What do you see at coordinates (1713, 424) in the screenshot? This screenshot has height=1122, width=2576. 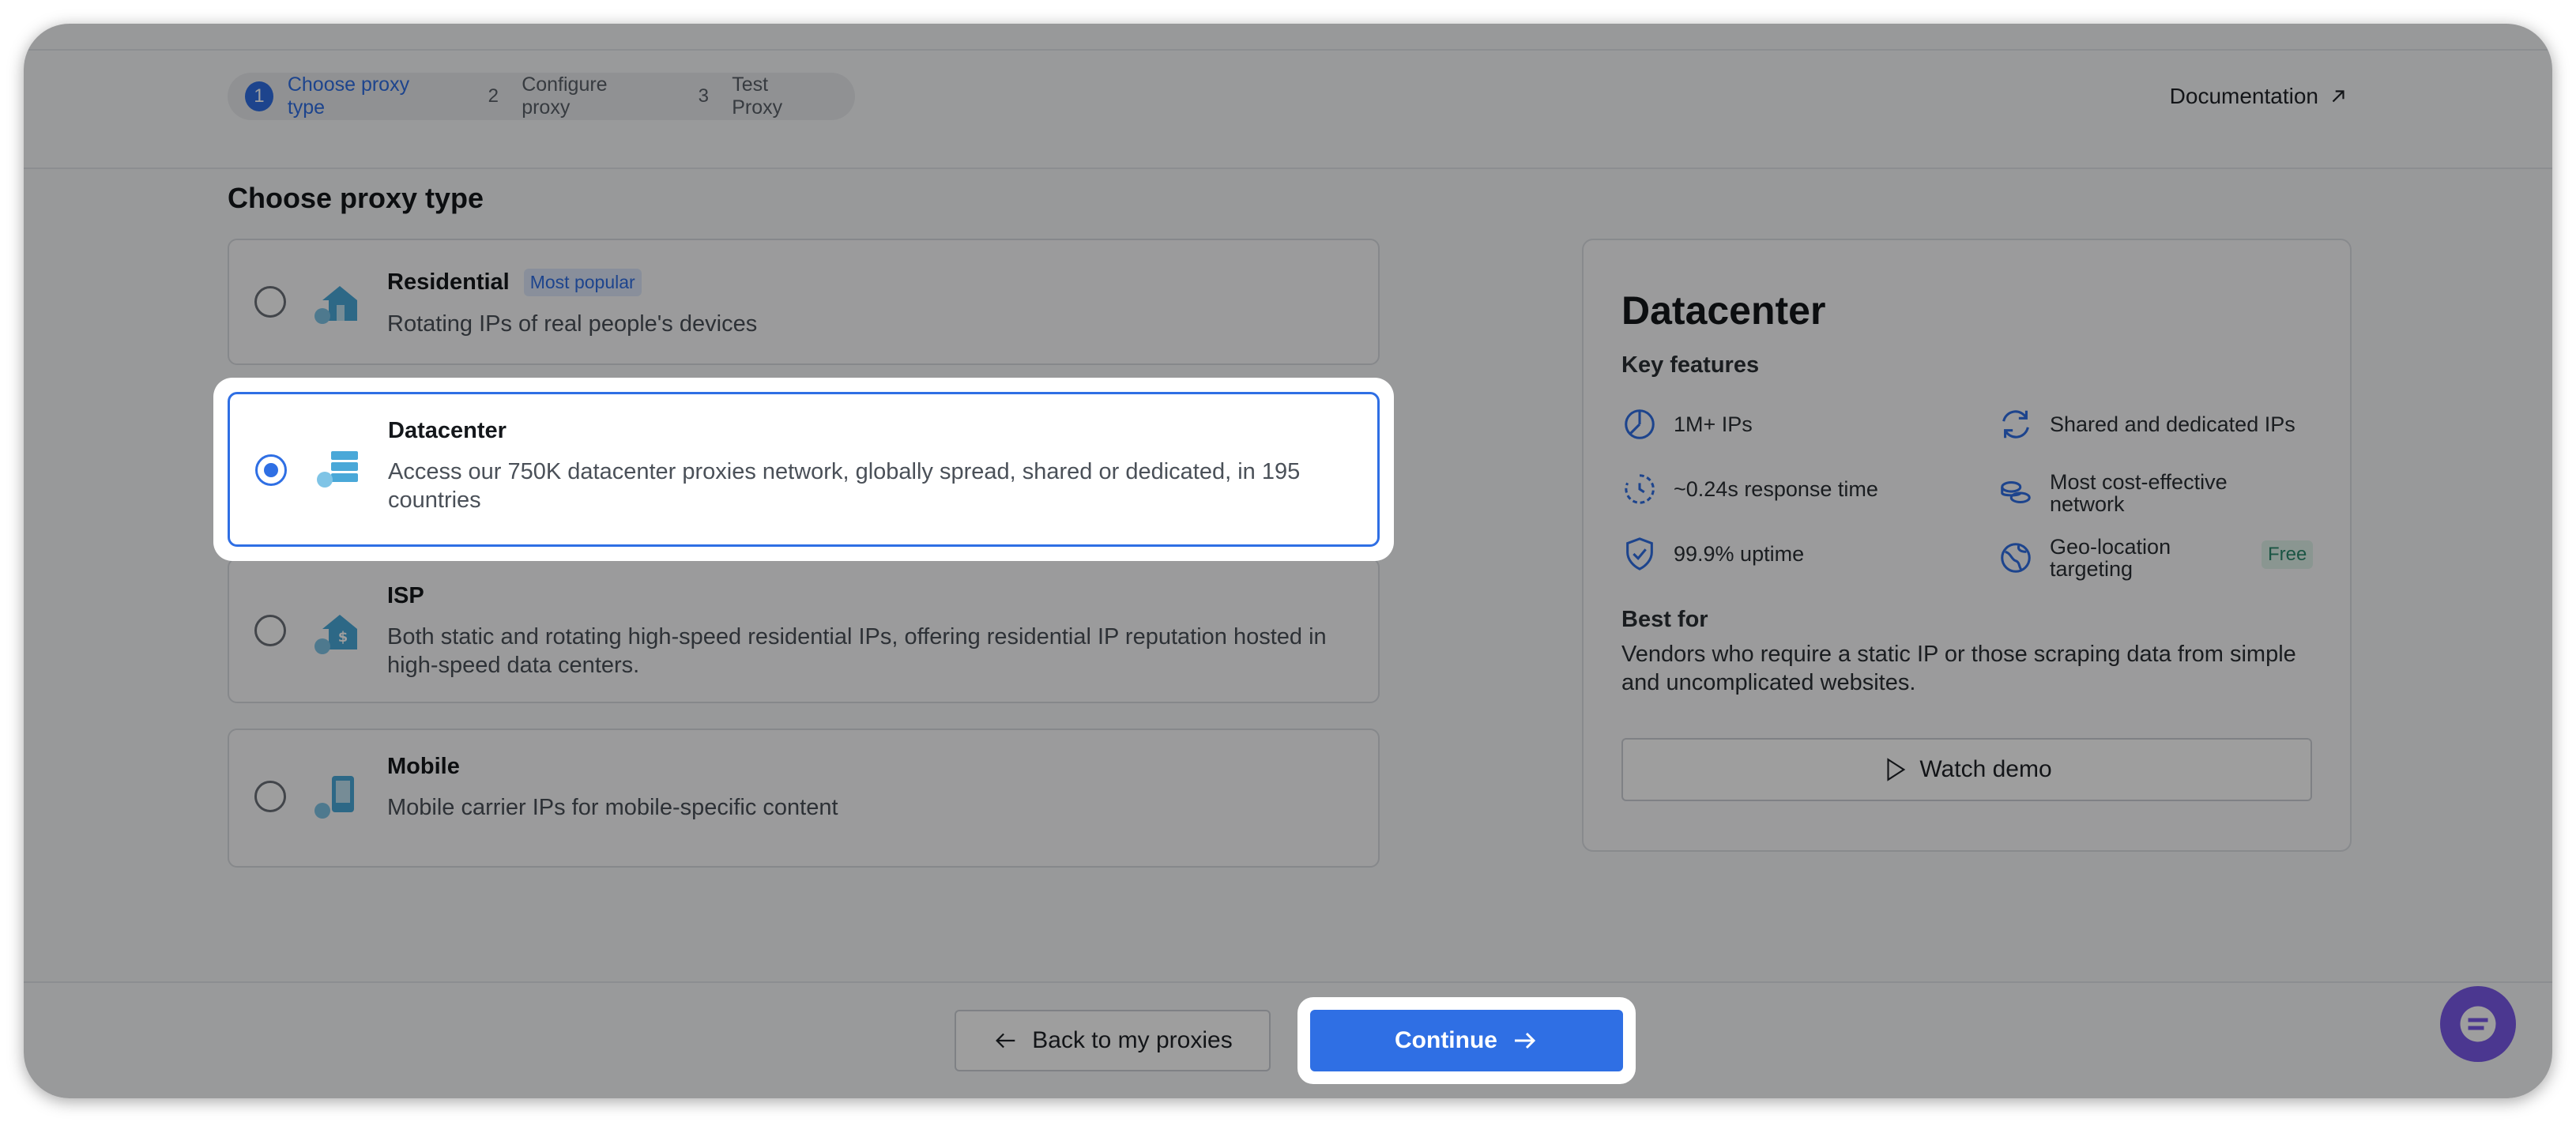 I see `feature-label: 1M+ IPs` at bounding box center [1713, 424].